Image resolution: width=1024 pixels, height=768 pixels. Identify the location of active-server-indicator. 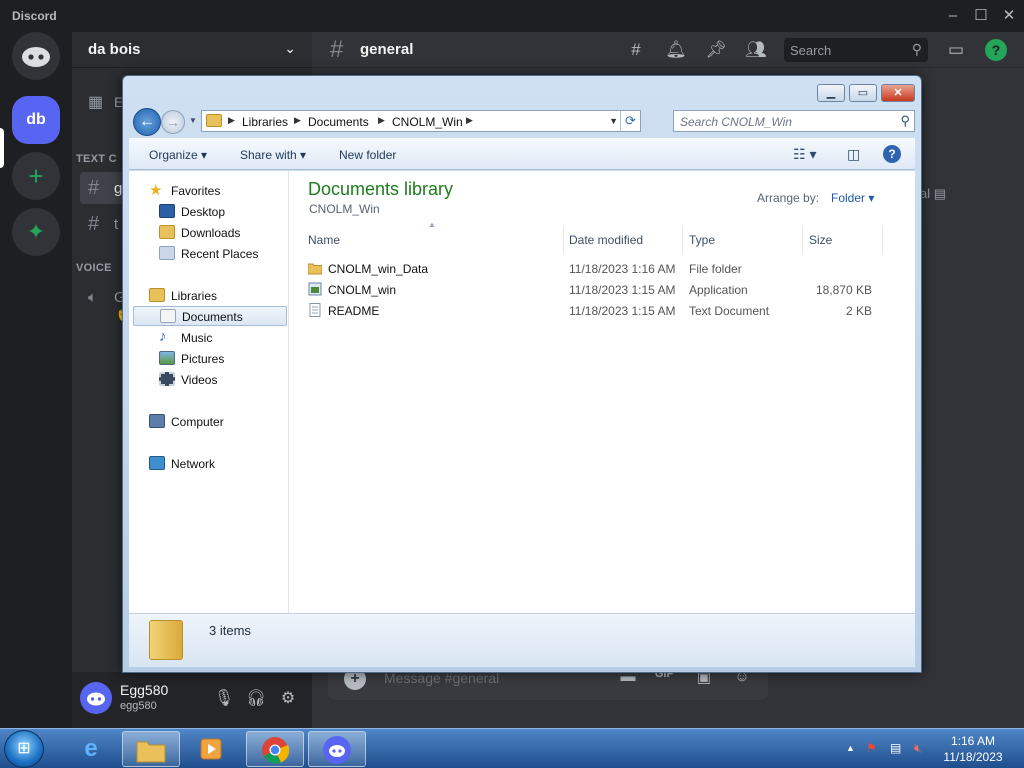
(2, 148).